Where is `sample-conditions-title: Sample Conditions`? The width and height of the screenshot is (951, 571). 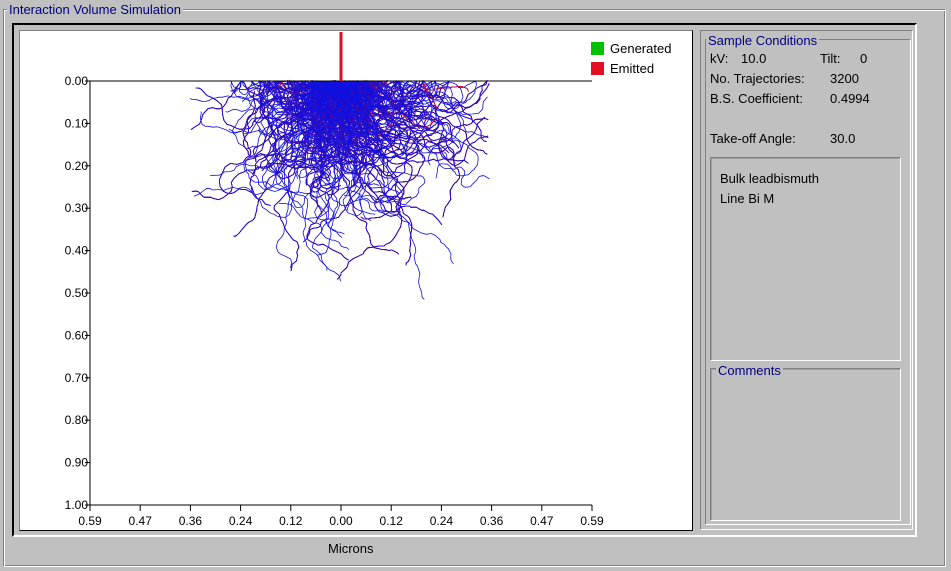 sample-conditions-title: Sample Conditions is located at coordinates (763, 40).